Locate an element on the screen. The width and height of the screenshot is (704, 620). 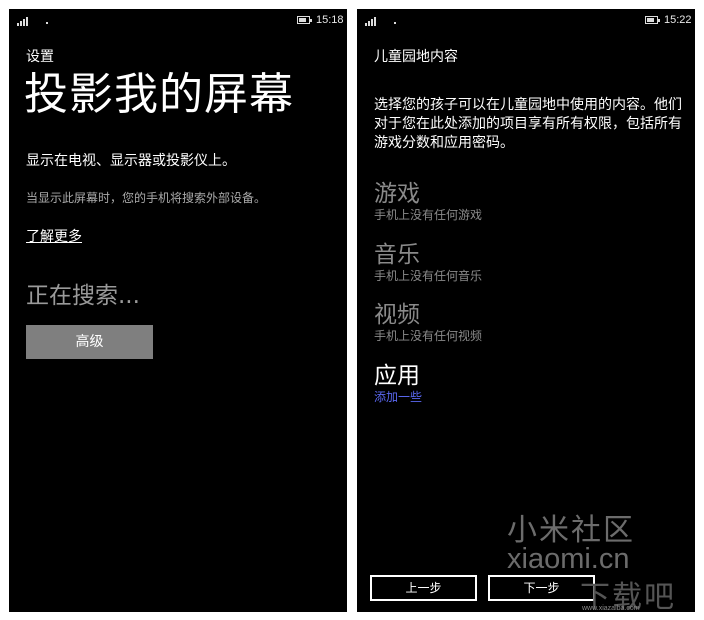
category-subtitle: 手机上没有任何音乐 is located at coordinates (428, 276).